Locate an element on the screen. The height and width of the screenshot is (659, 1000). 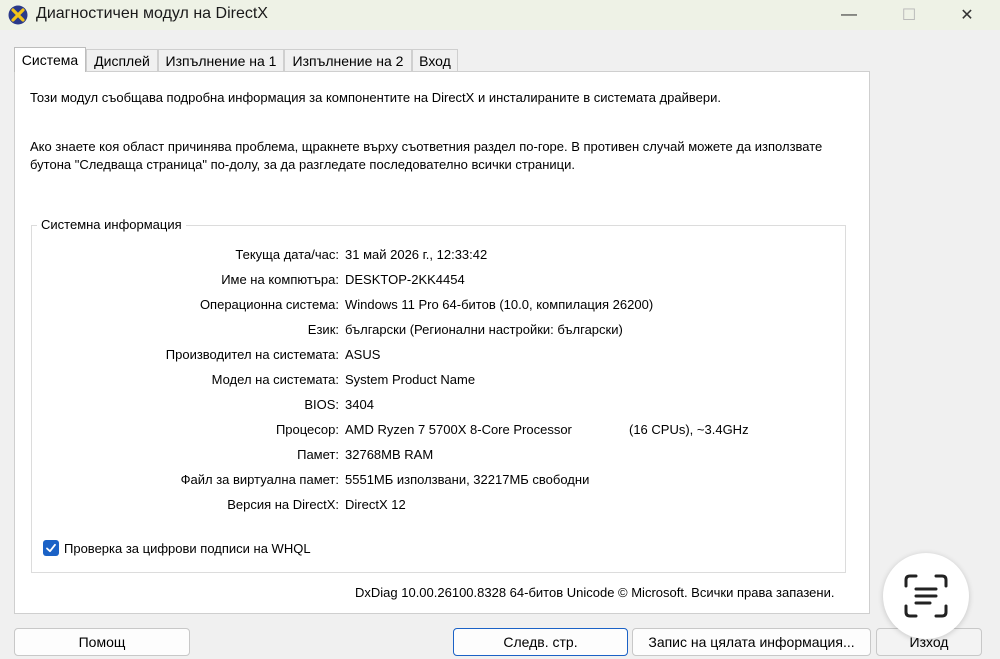
info-label: Текуща дата/час: is located at coordinates (287, 254).